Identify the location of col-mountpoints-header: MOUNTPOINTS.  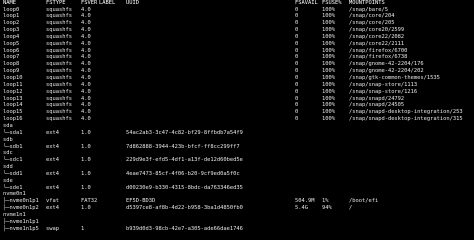
(367, 3).